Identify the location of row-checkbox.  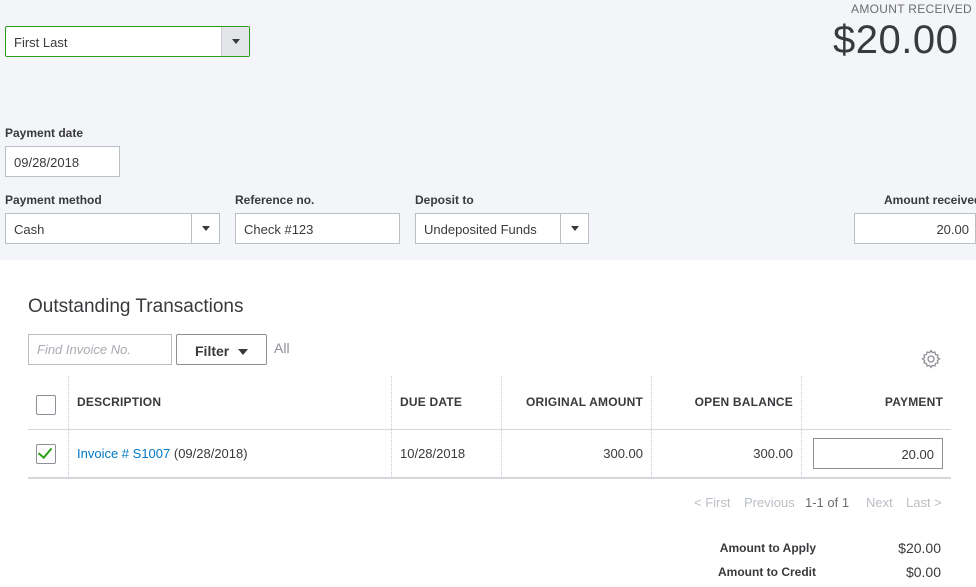
(46, 453).